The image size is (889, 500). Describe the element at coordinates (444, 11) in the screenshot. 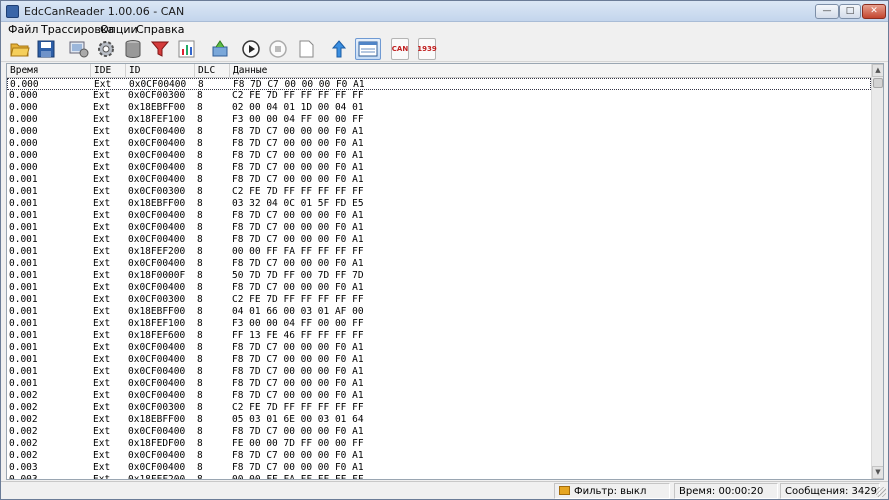

I see `title-bar: EdcCanReader 1.00.06 - CAN — □ ✕` at that location.